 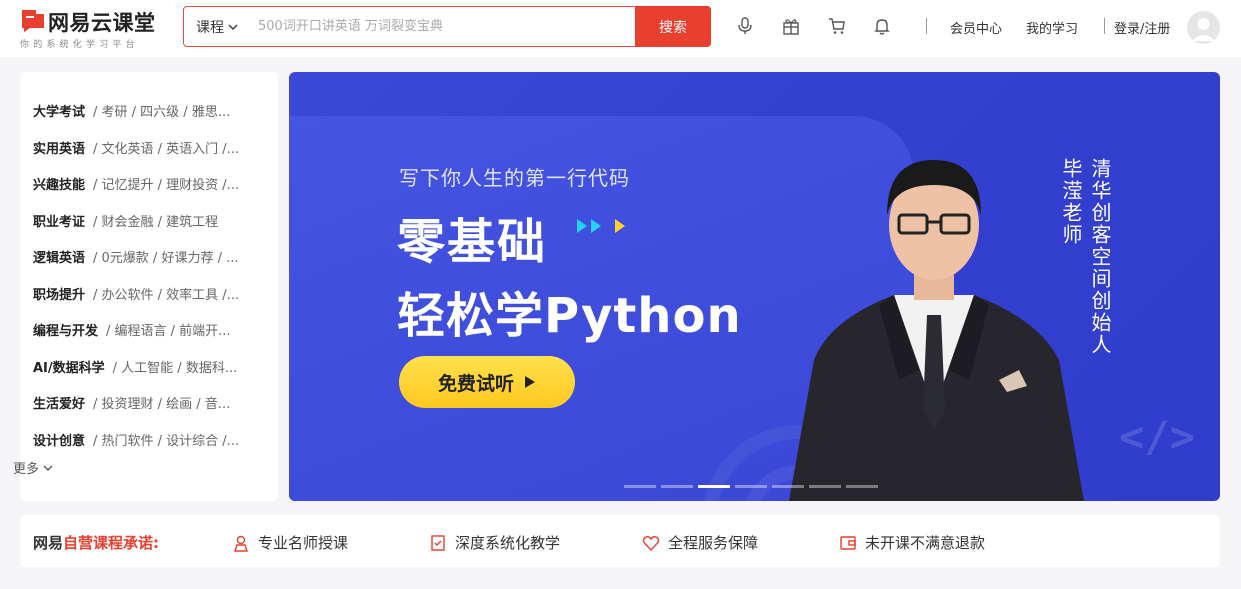 I want to click on search-category-select: 课程, so click(x=217, y=27).